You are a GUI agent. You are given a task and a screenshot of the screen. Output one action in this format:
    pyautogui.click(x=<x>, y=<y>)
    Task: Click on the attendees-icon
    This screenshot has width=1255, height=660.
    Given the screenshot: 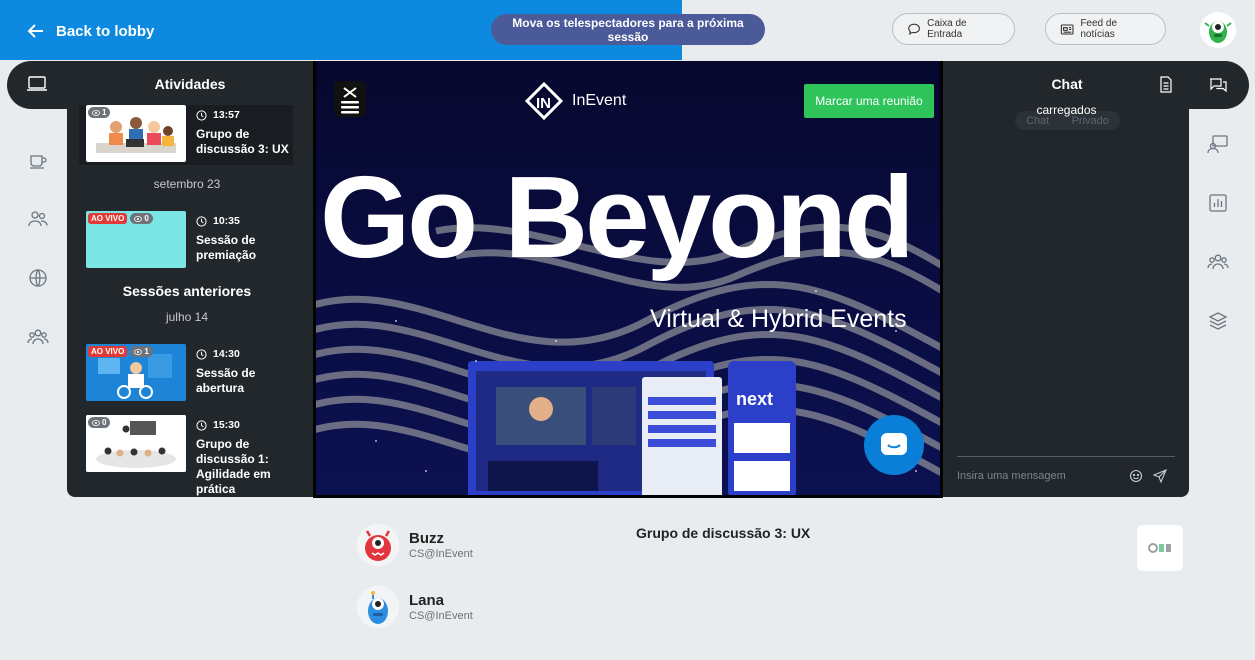 What is the action you would take?
    pyautogui.click(x=1218, y=261)
    